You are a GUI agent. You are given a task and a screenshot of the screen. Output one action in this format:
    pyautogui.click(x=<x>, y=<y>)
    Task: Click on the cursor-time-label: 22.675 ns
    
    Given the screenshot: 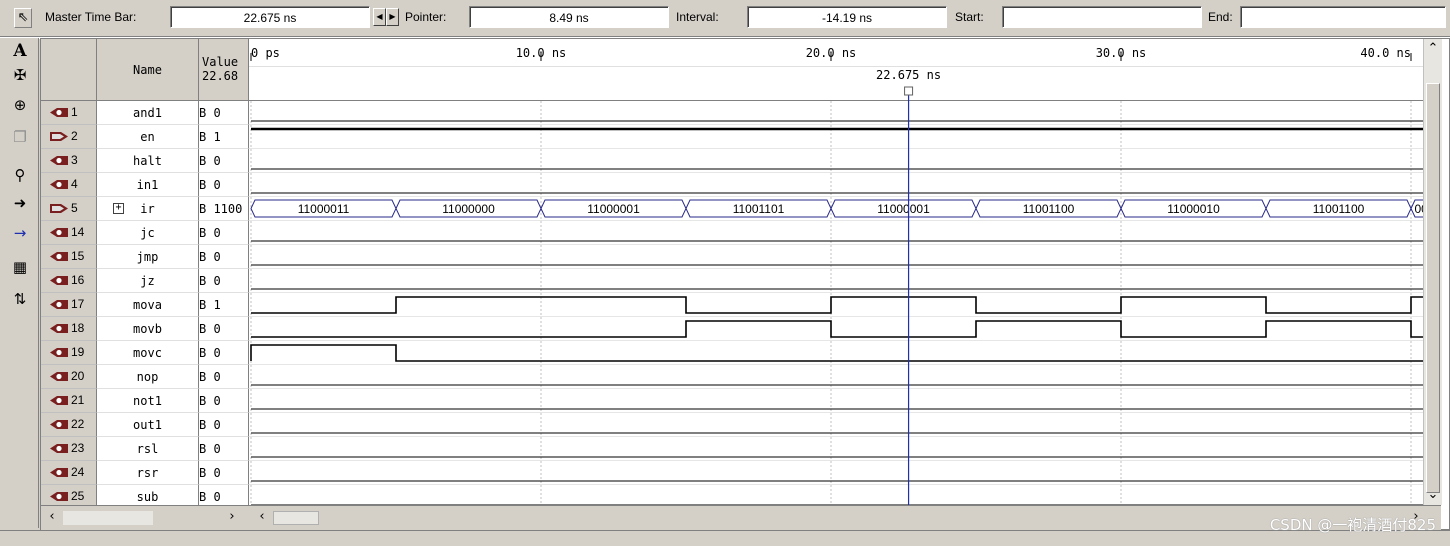 What is the action you would take?
    pyautogui.click(x=908, y=75)
    